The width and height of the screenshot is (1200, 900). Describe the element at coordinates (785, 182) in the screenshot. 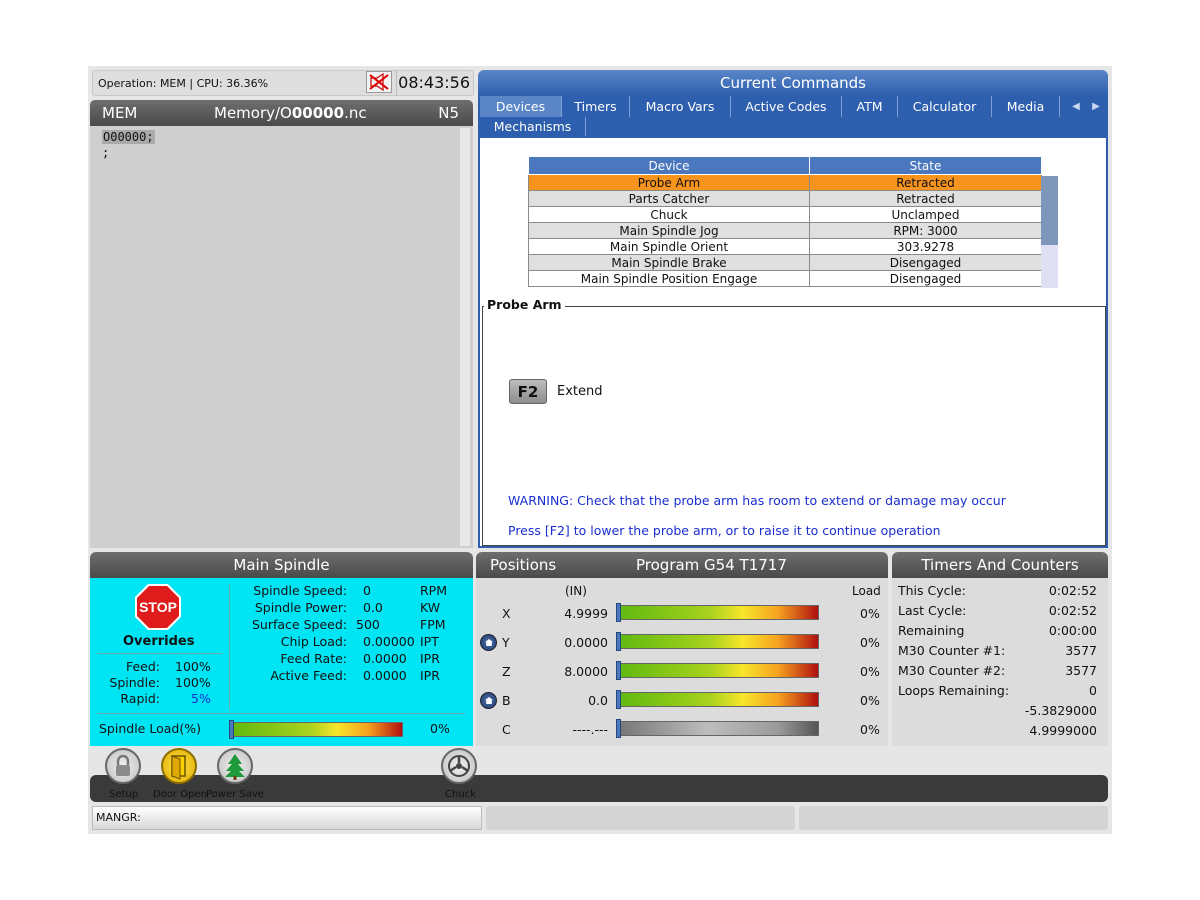

I see `table-row: Probe Arm Retracted` at that location.